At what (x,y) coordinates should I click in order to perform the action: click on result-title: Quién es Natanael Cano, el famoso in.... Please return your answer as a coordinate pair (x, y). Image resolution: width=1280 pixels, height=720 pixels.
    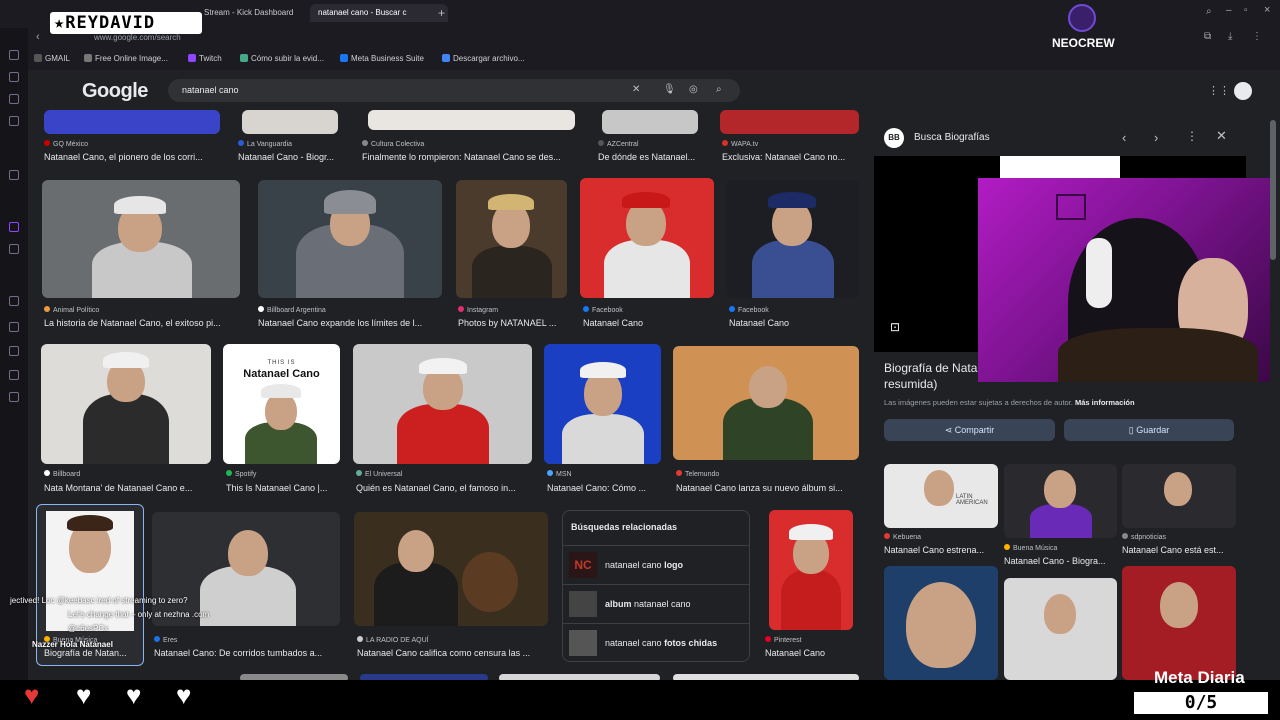
    Looking at the image, I should click on (444, 488).